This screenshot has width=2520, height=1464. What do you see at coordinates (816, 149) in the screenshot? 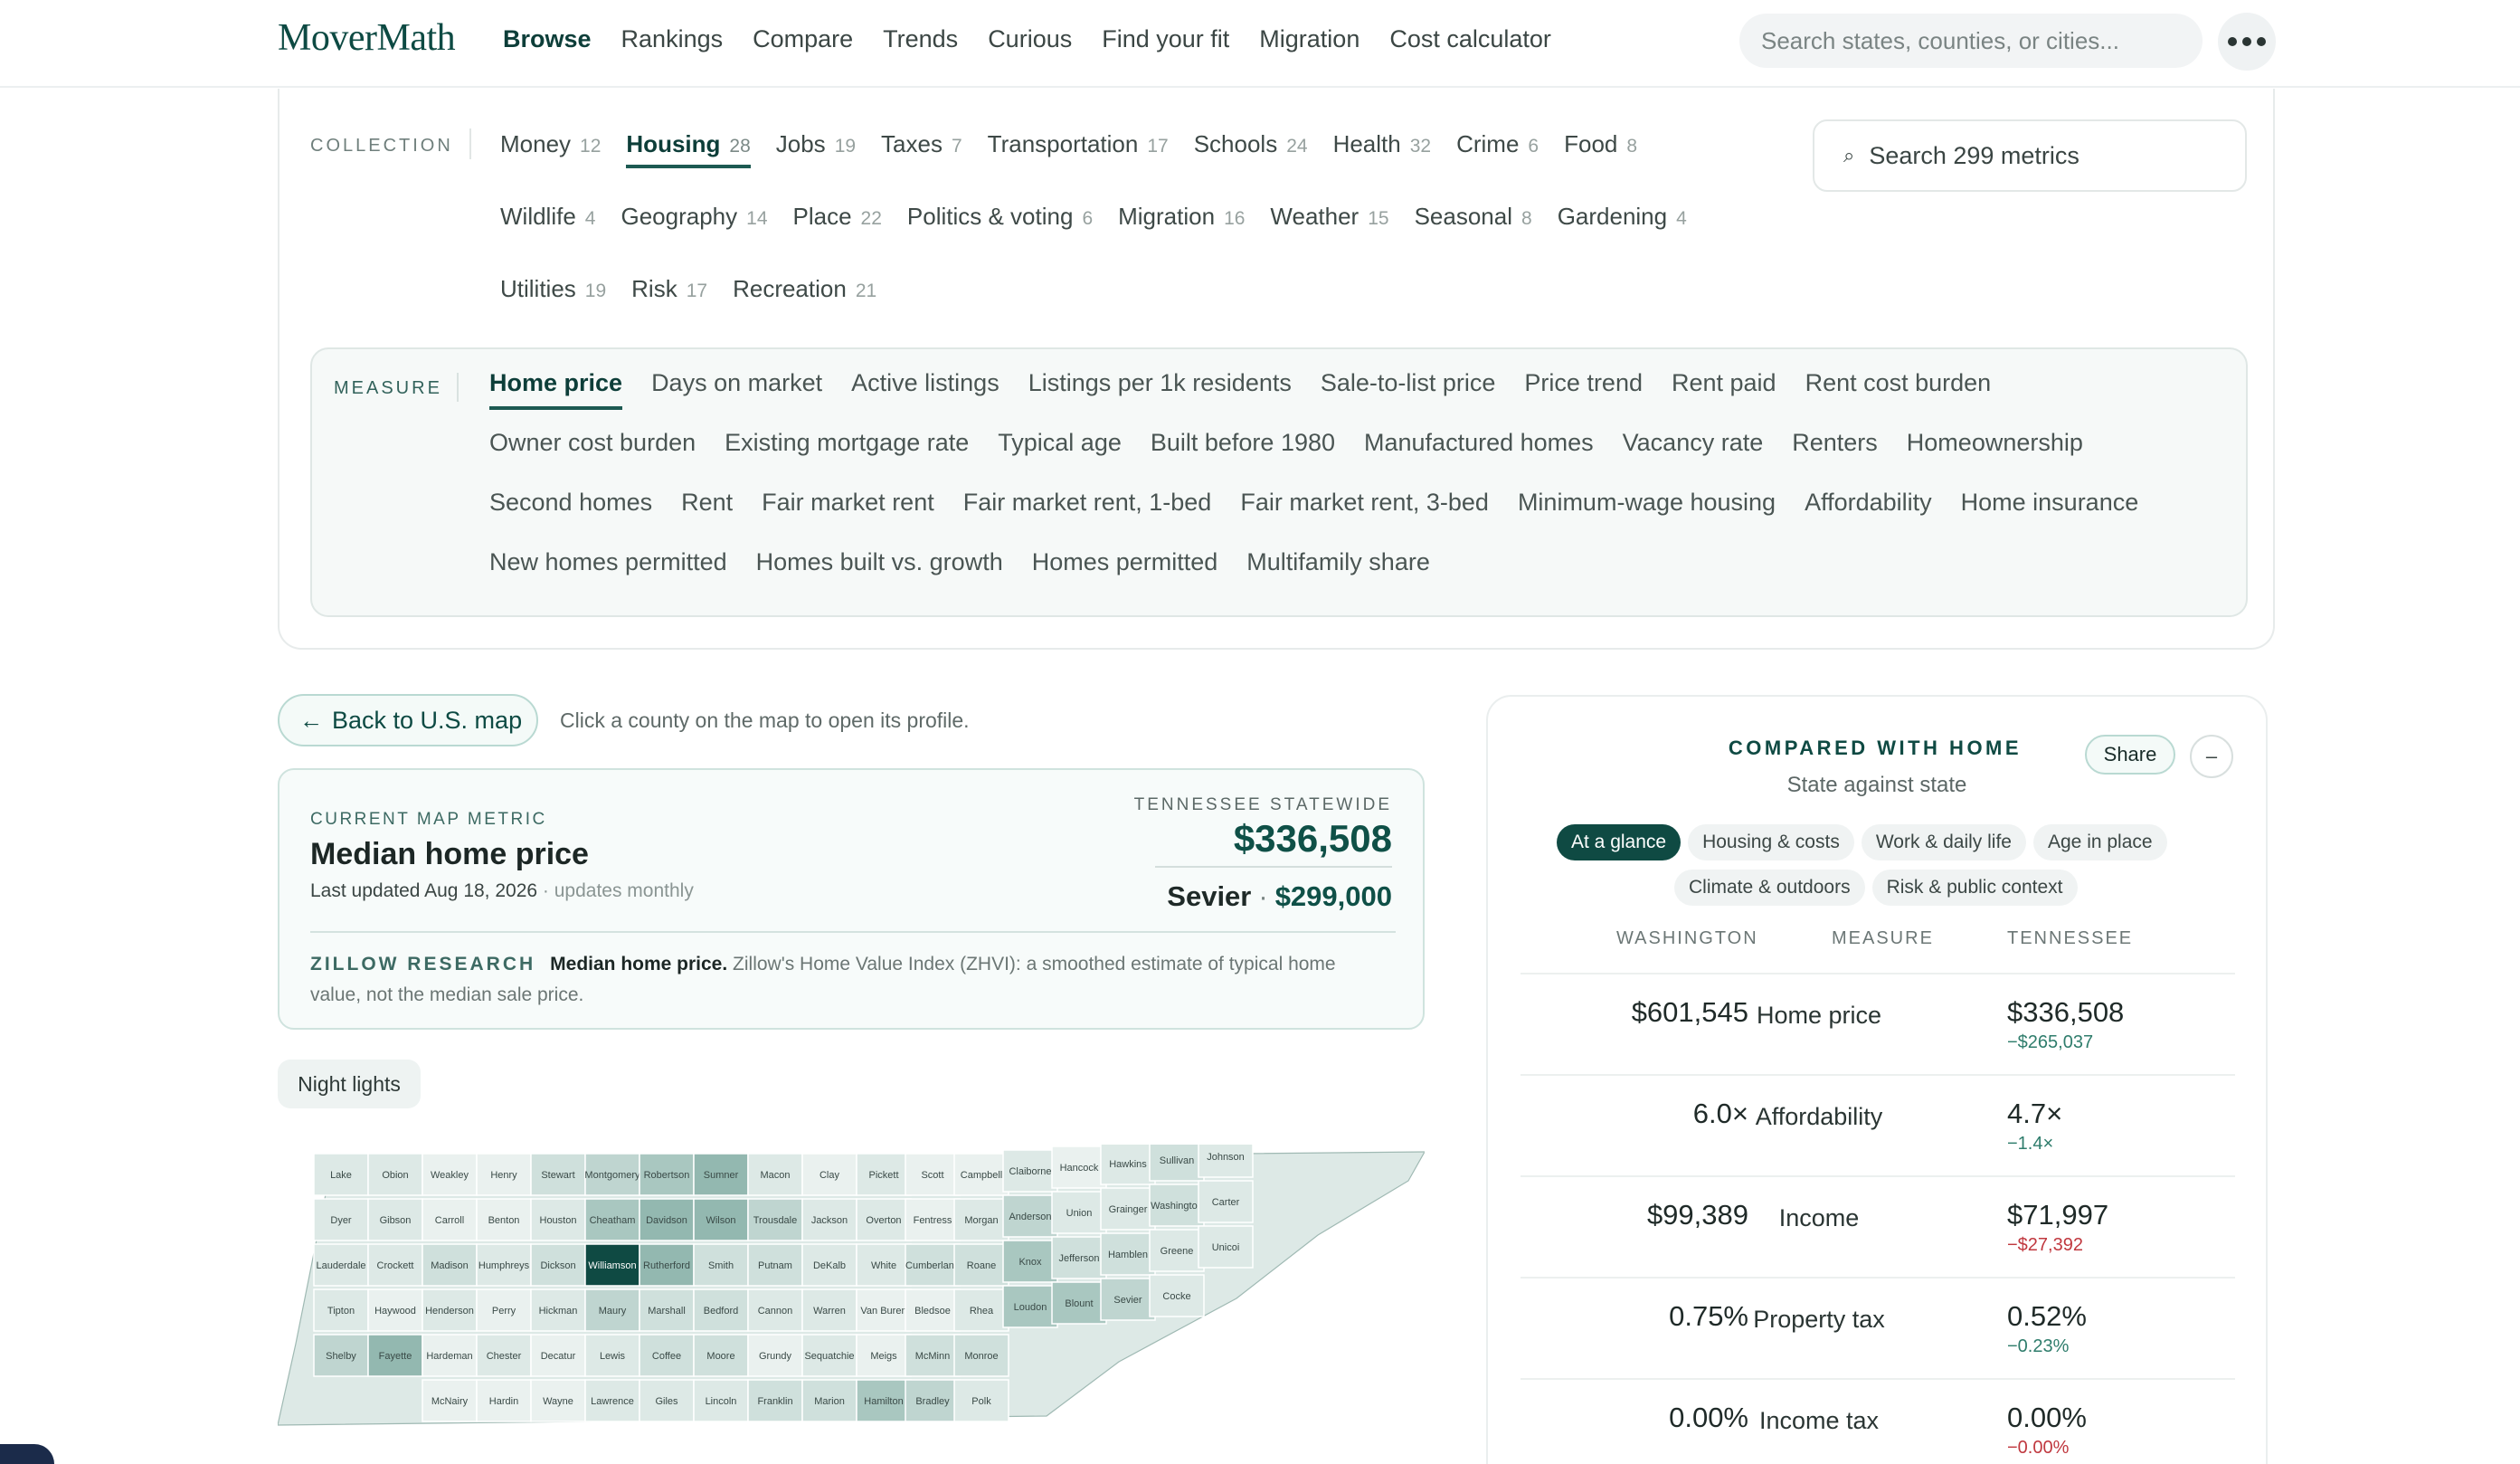
I see `collection-tab-jobs: Jobs 19` at bounding box center [816, 149].